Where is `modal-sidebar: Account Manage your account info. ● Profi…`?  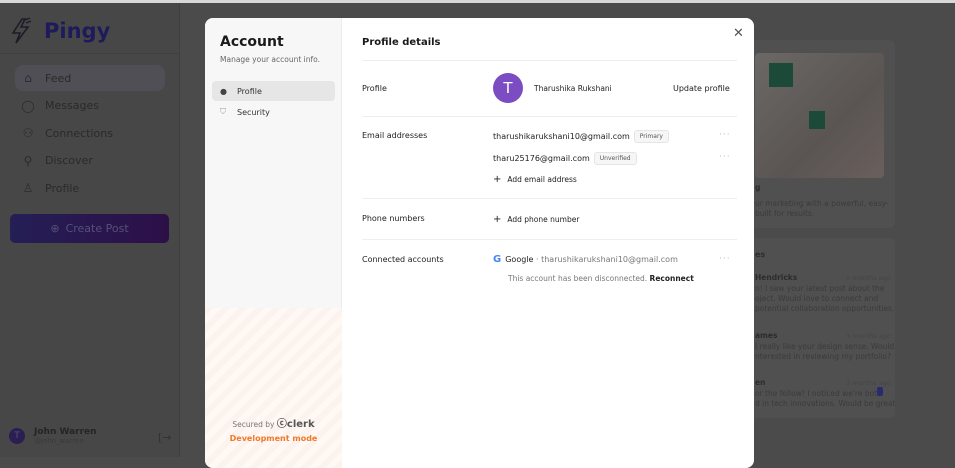 modal-sidebar: Account Manage your account info. ● Profi… is located at coordinates (273, 243).